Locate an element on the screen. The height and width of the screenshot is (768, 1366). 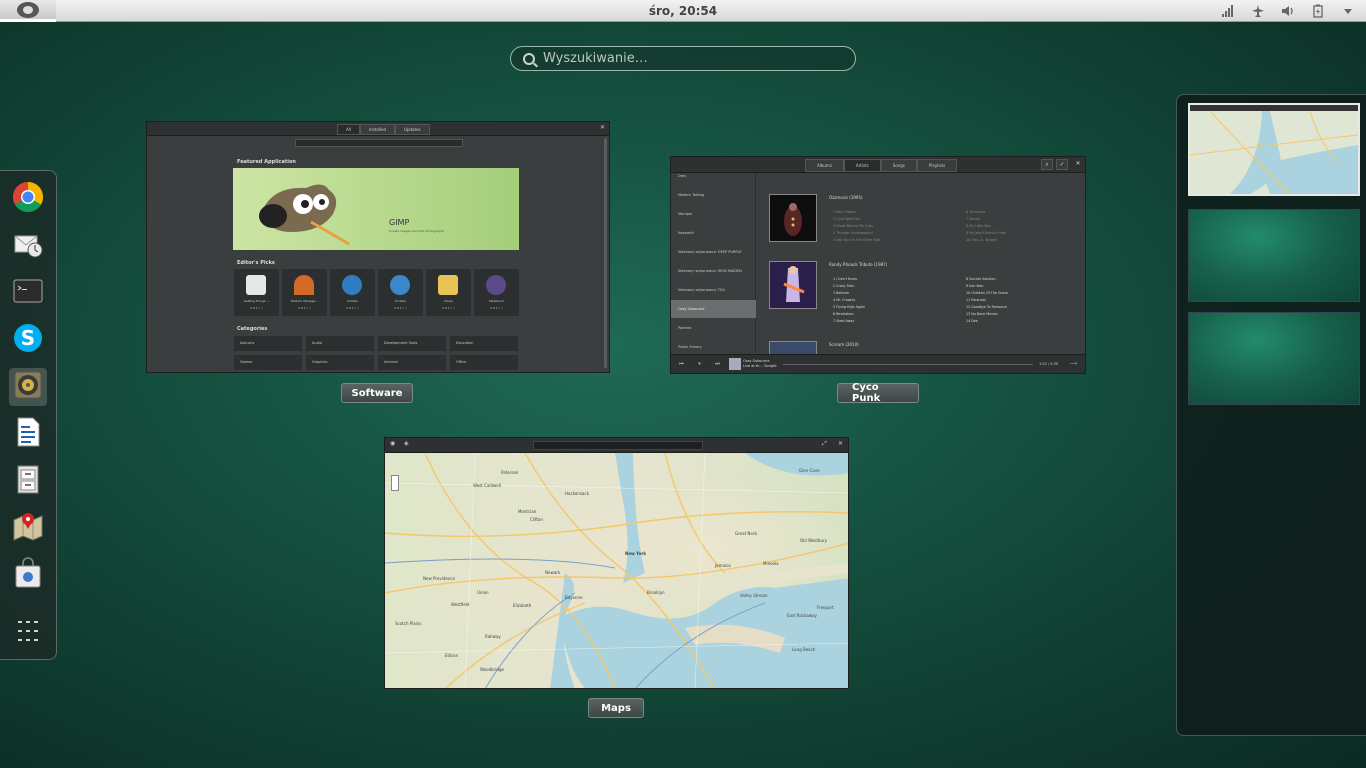
track: 3 Ghost Behind My Eyes is located at coordinates (853, 226).